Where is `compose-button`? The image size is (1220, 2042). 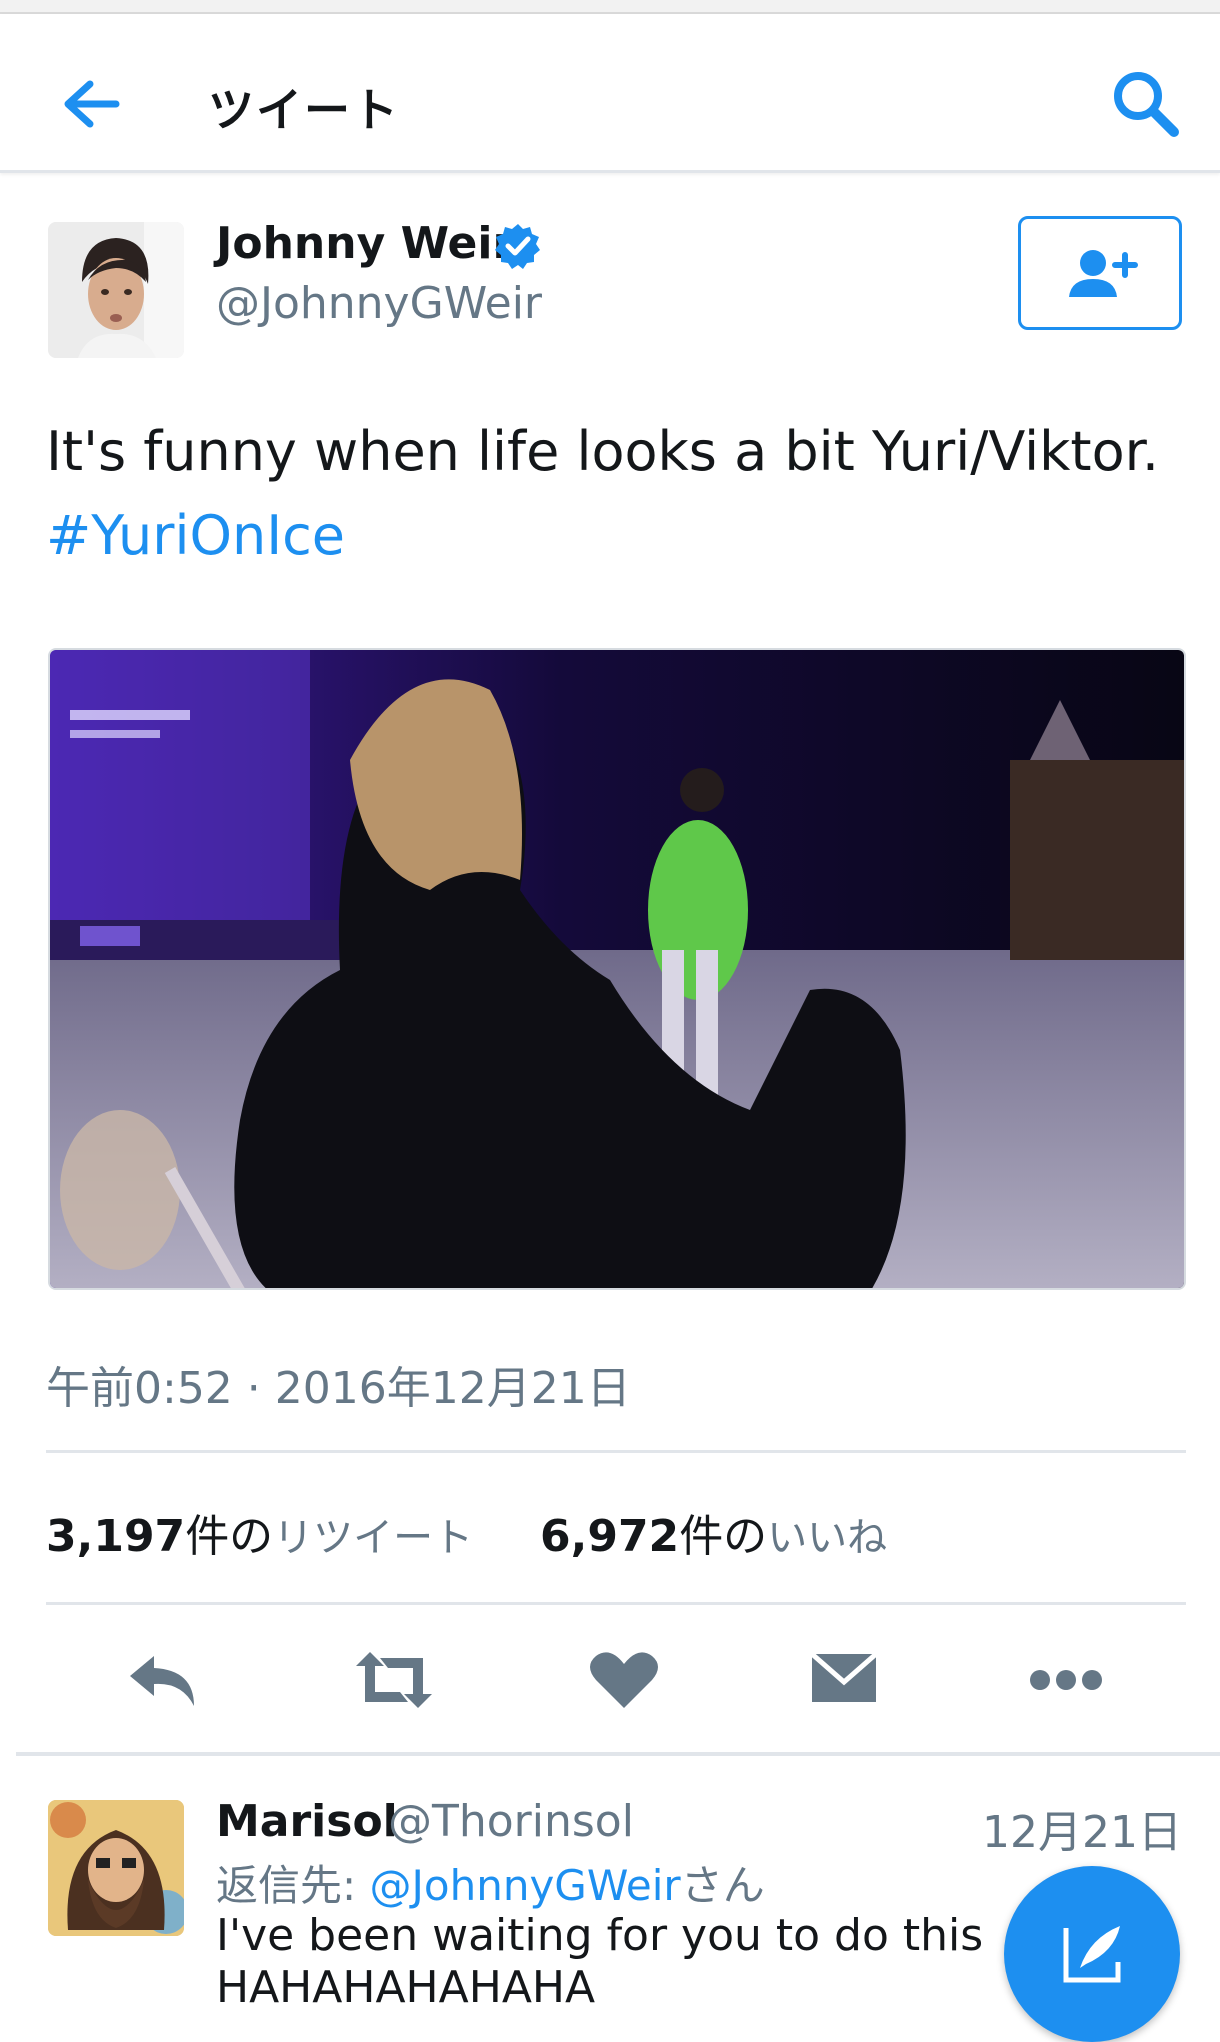 compose-button is located at coordinates (1092, 1954).